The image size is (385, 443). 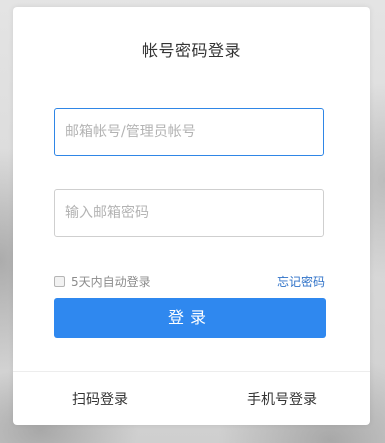 I want to click on account-field, so click(x=189, y=132).